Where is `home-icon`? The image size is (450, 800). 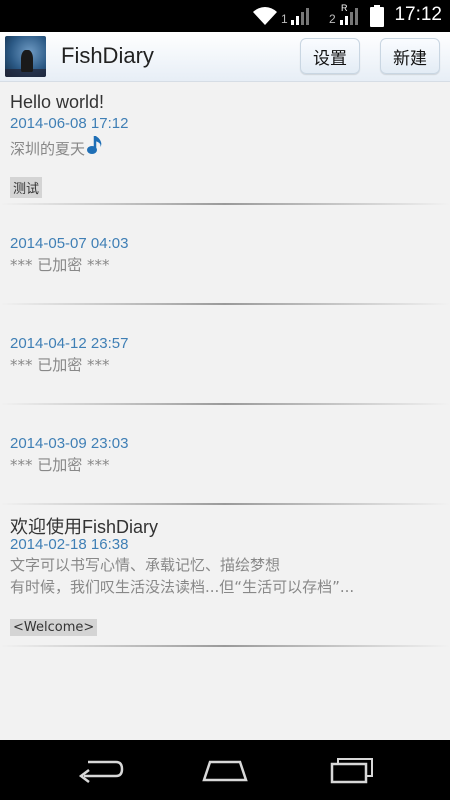
home-icon is located at coordinates (225, 770).